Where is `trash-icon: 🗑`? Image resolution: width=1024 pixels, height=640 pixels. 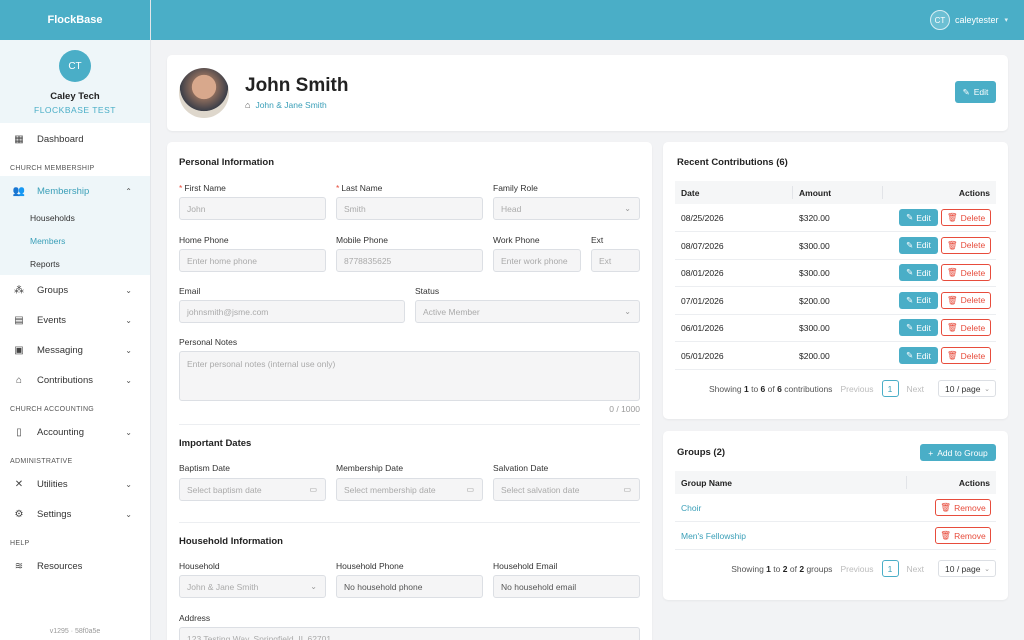
trash-icon: 🗑 is located at coordinates (952, 217).